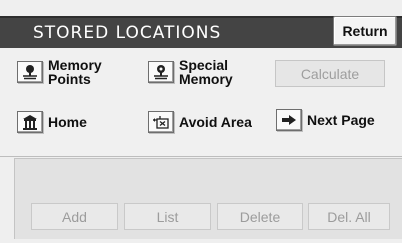  Describe the element at coordinates (167, 216) in the screenshot. I see `list-button: List` at that location.